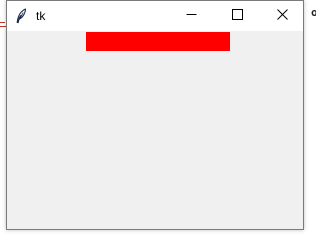  What do you see at coordinates (21, 16) in the screenshot?
I see `feather-icon` at bounding box center [21, 16].